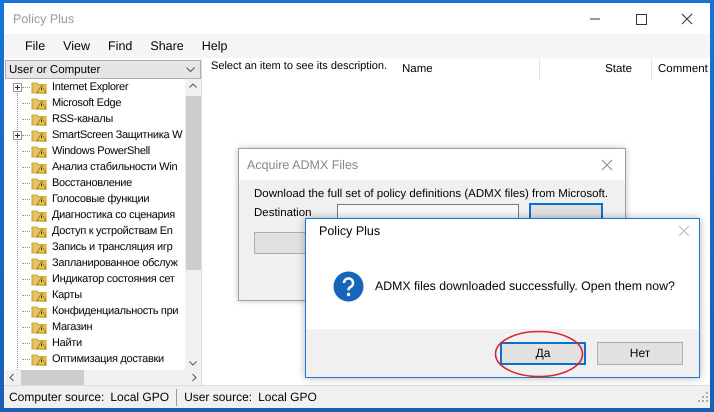  What do you see at coordinates (67, 343) in the screenshot?
I see `tree-item: Найти` at bounding box center [67, 343].